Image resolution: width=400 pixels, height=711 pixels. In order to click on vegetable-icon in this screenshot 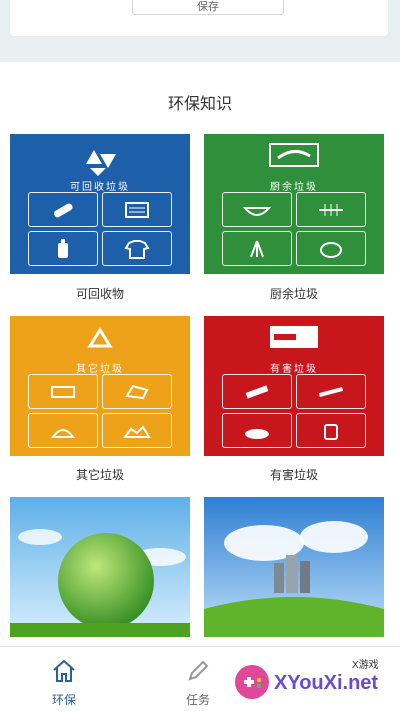, I will do `click(331, 248)`.